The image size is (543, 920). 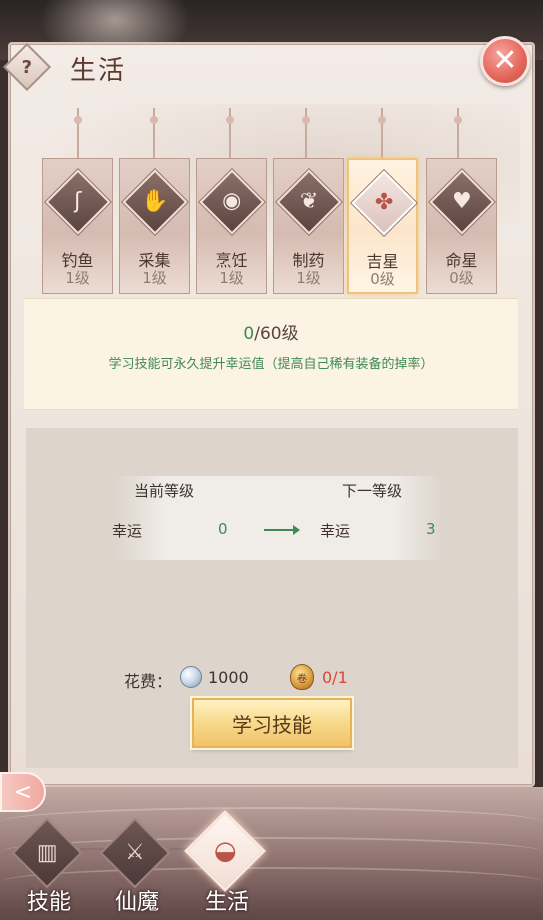 I want to click on level-progress: 0/60级, so click(x=271, y=331).